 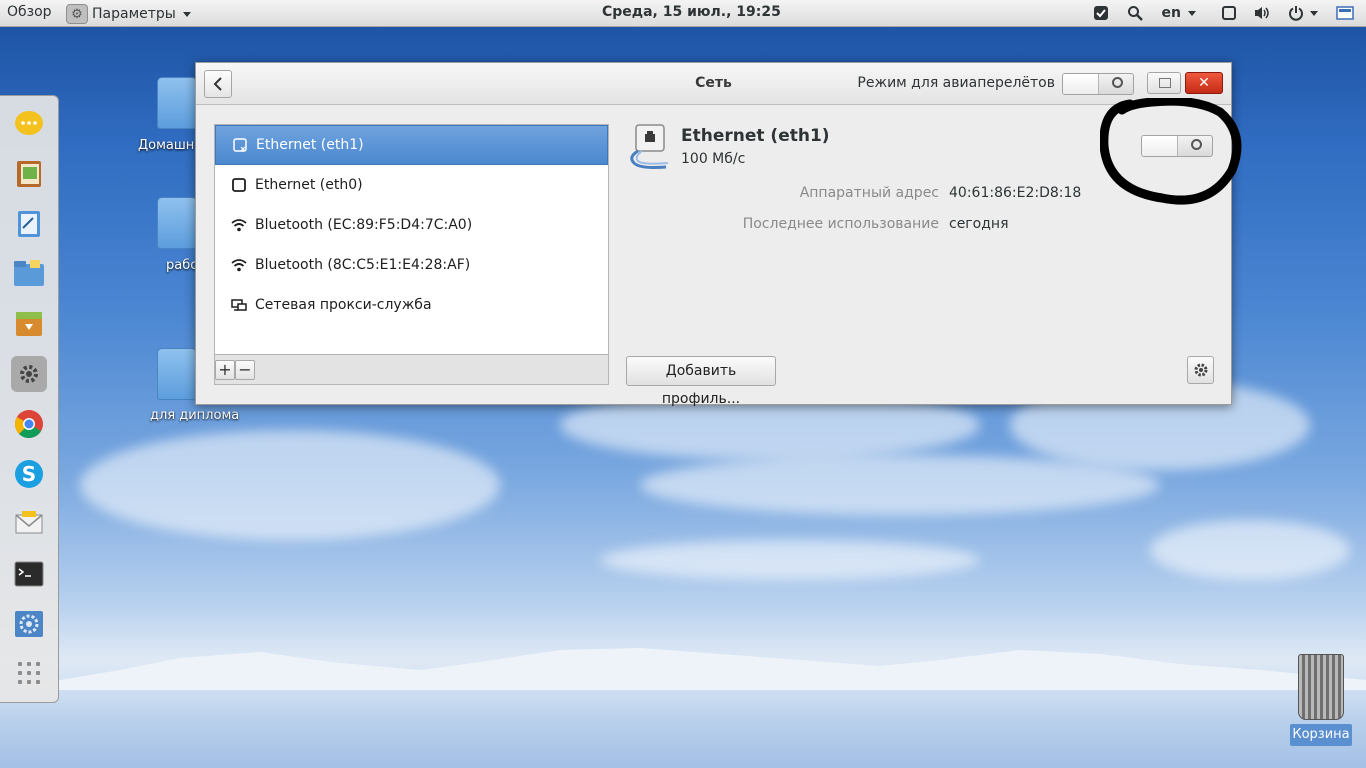 What do you see at coordinates (363, 265) in the screenshot?
I see `device-label: Bluetooth (8C:C5:E1:E4:28:AF)` at bounding box center [363, 265].